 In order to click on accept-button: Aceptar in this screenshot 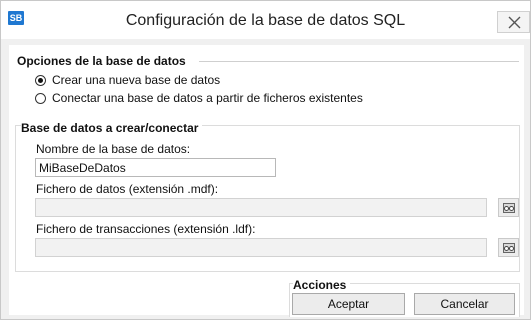, I will do `click(348, 304)`.